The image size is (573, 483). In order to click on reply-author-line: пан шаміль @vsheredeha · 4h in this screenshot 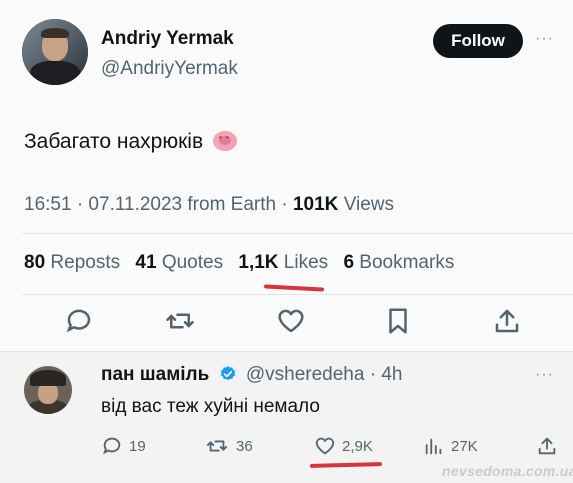, I will do `click(251, 375)`.